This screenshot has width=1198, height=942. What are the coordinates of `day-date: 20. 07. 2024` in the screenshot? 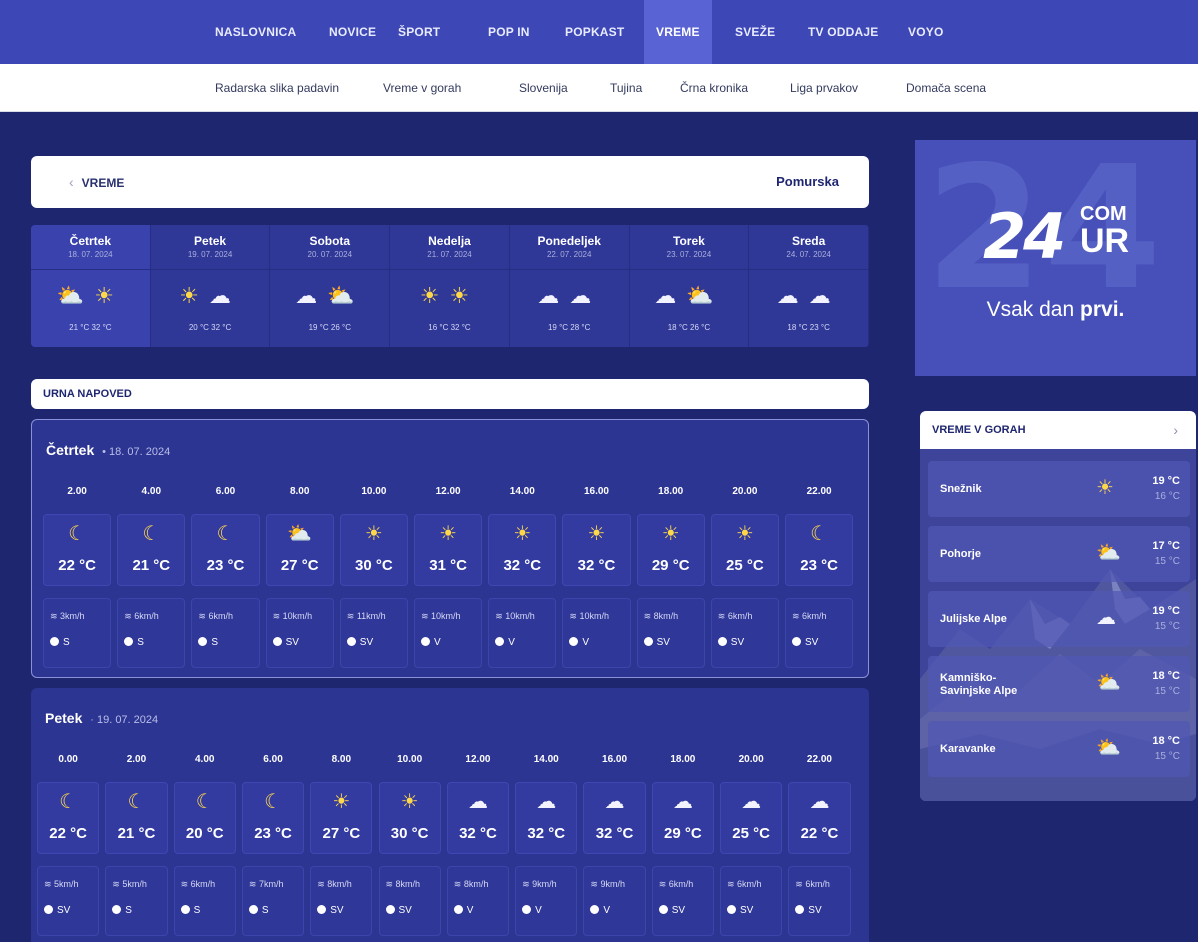 It's located at (330, 254).